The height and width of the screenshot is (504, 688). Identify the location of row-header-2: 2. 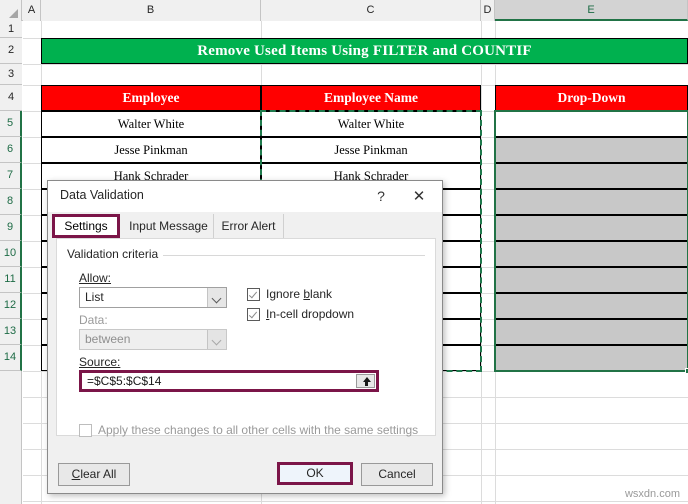
(11, 51).